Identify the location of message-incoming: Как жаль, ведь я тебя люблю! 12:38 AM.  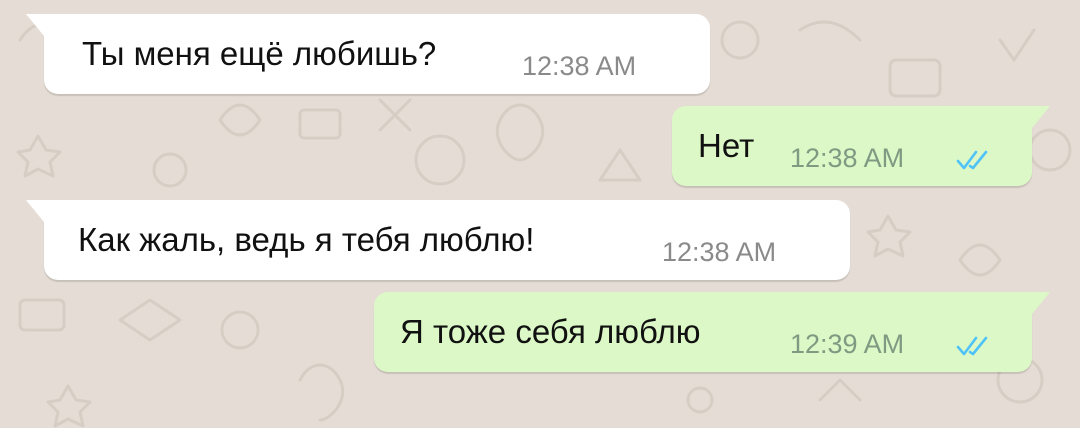
(438, 240).